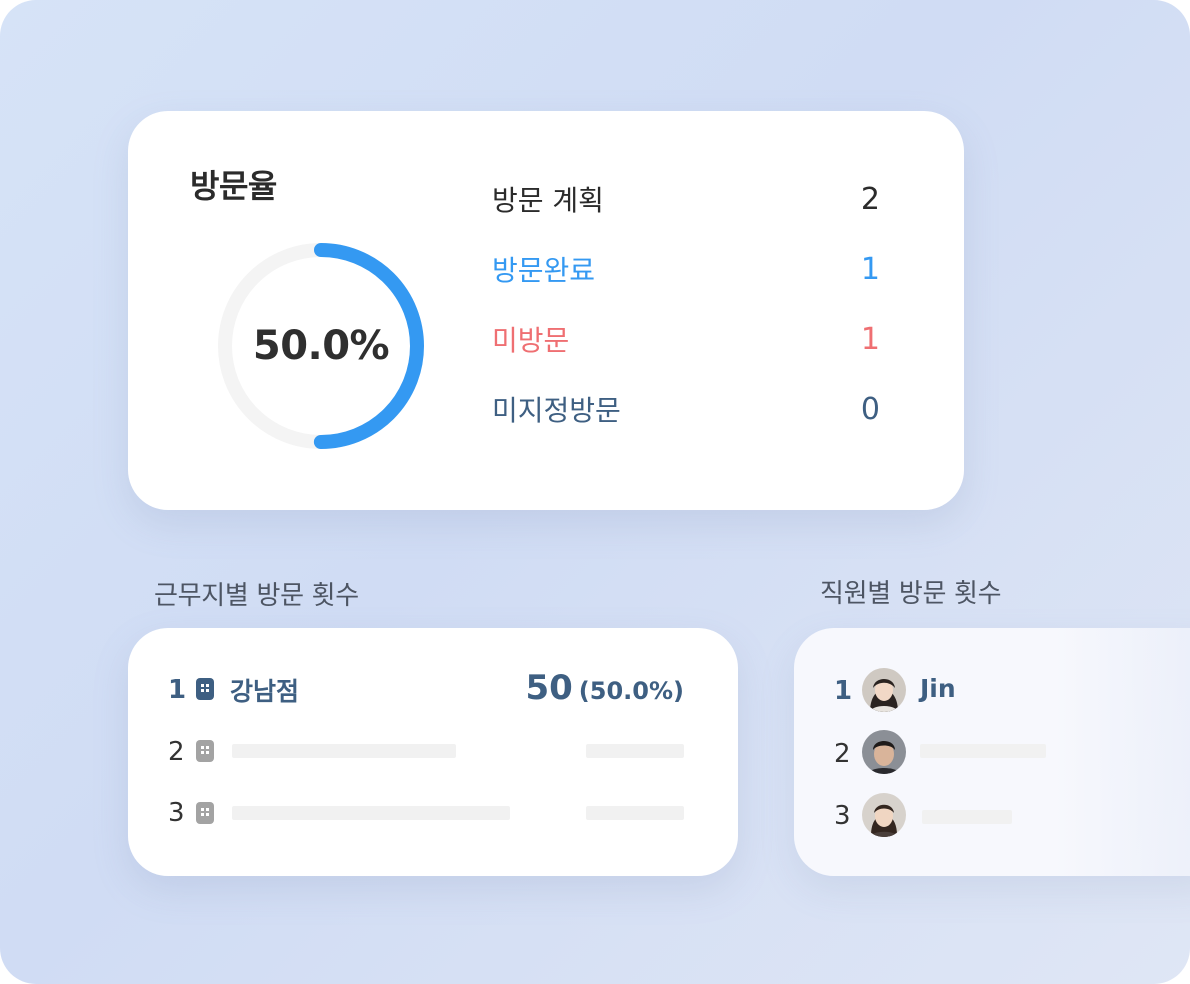  I want to click on visit-rate-donut: 50.0%, so click(321, 346).